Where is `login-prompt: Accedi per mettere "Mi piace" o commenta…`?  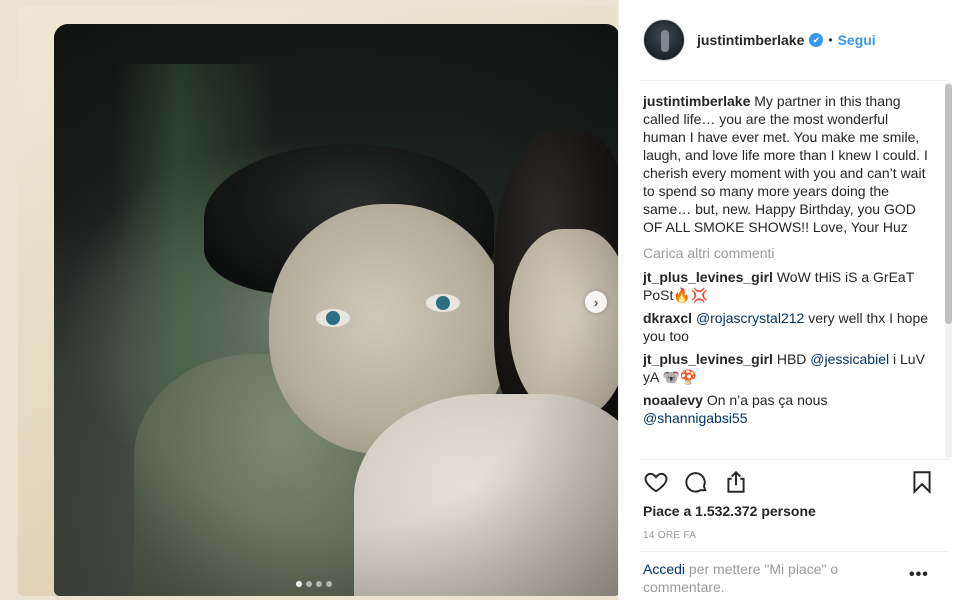 login-prompt: Accedi per mettere "Mi piace" o commenta… is located at coordinates (758, 578).